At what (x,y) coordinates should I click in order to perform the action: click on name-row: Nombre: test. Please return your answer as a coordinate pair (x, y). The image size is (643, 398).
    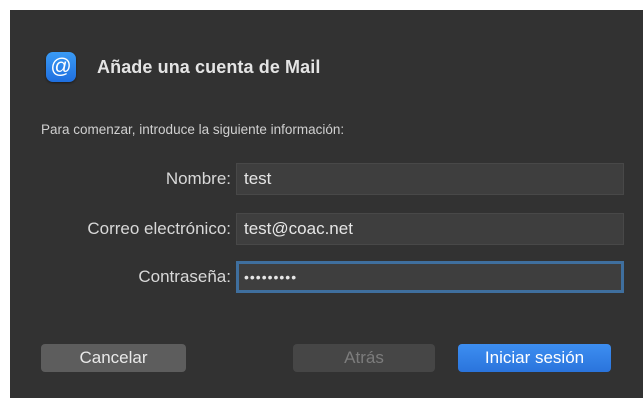
    Looking at the image, I should click on (326, 179).